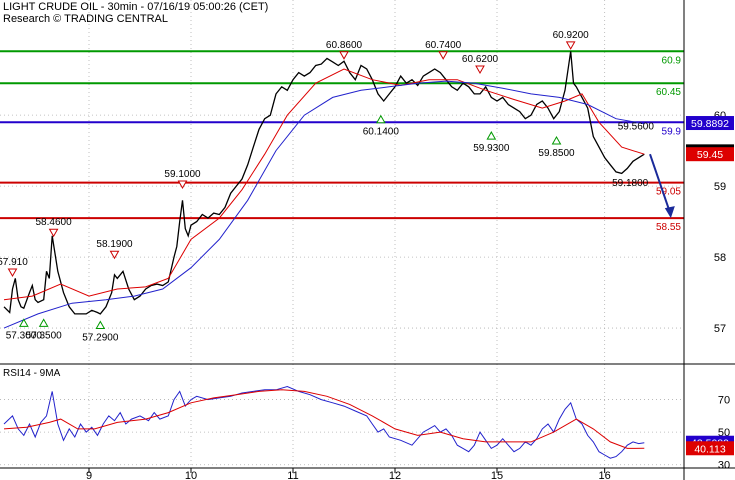 Image resolution: width=735 pixels, height=480 pixels. Describe the element at coordinates (672, 131) in the screenshot. I see `level-label: 59.9` at that location.